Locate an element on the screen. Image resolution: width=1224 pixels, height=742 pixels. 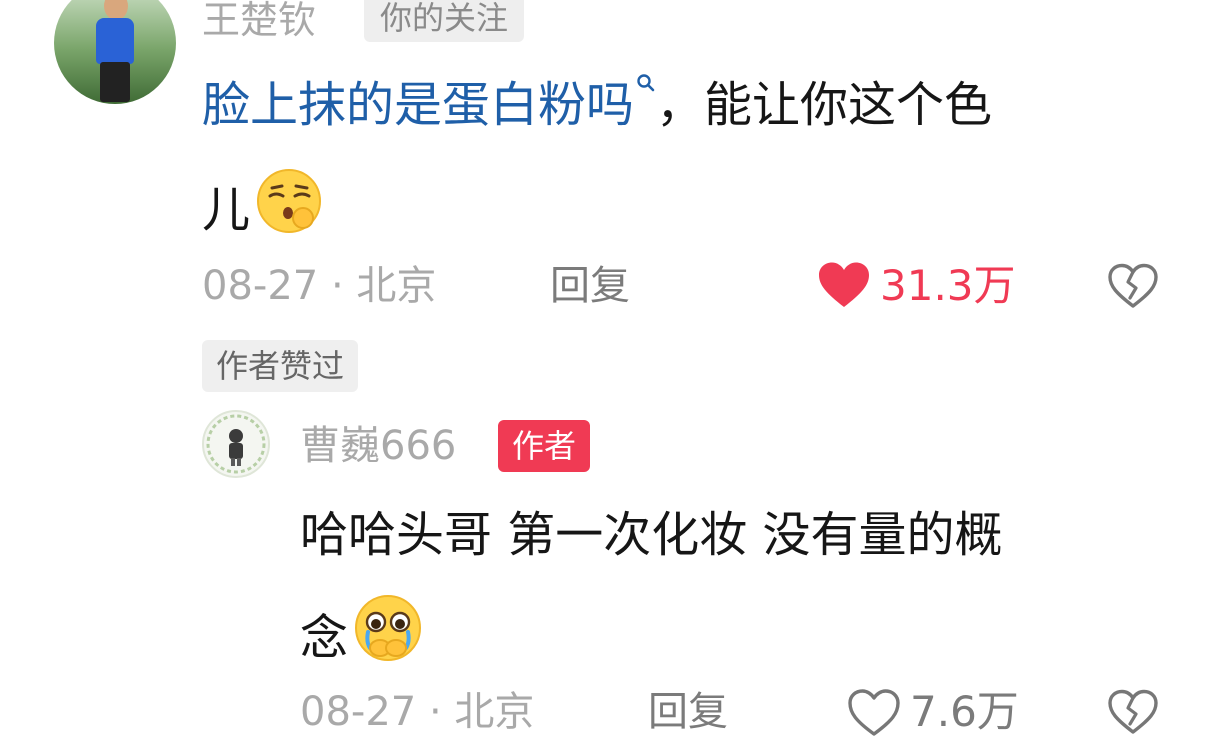
liked-by-author-tag: 作者赞过 is located at coordinates (280, 366).